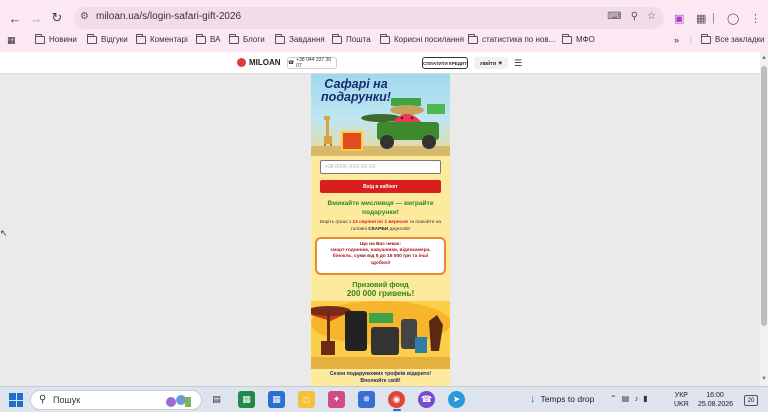  What do you see at coordinates (491, 63) in the screenshot?
I see `login-button: УВІЙТИ ◉` at bounding box center [491, 63].